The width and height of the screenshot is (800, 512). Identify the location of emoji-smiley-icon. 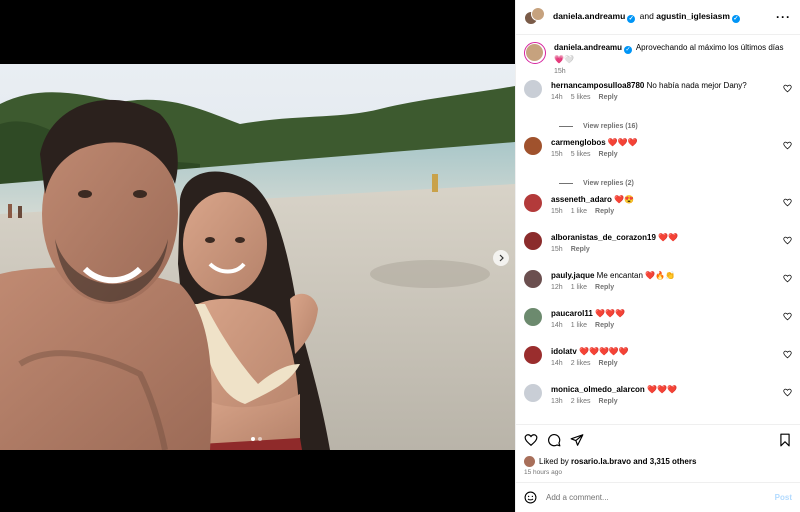
(530, 497).